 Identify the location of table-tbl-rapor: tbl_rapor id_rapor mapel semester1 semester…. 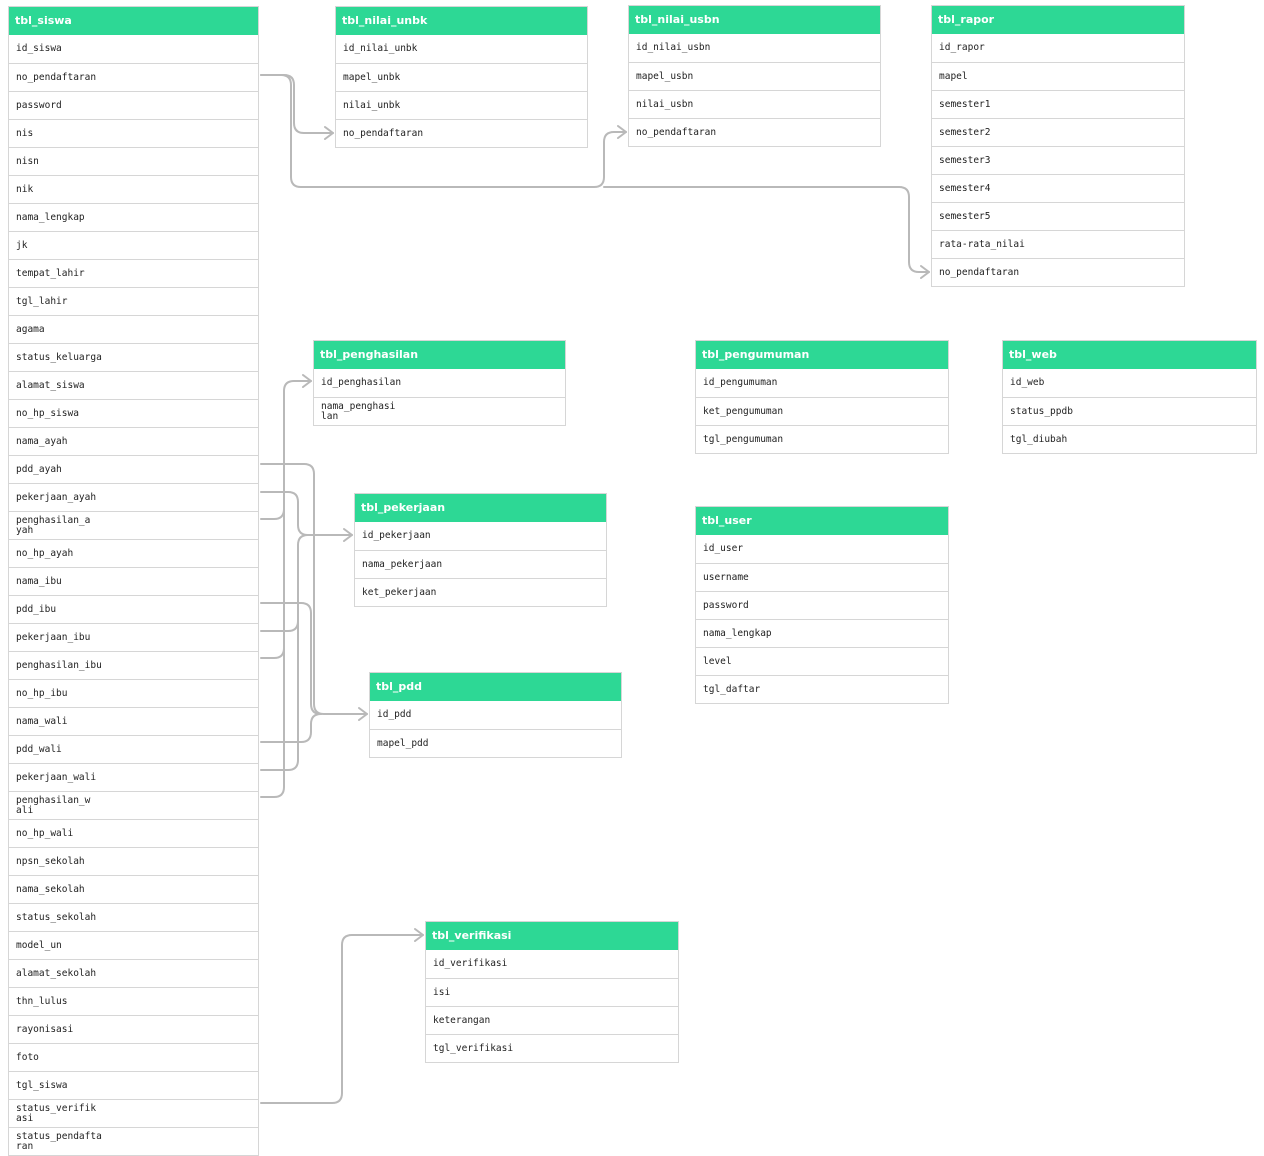
(1058, 146).